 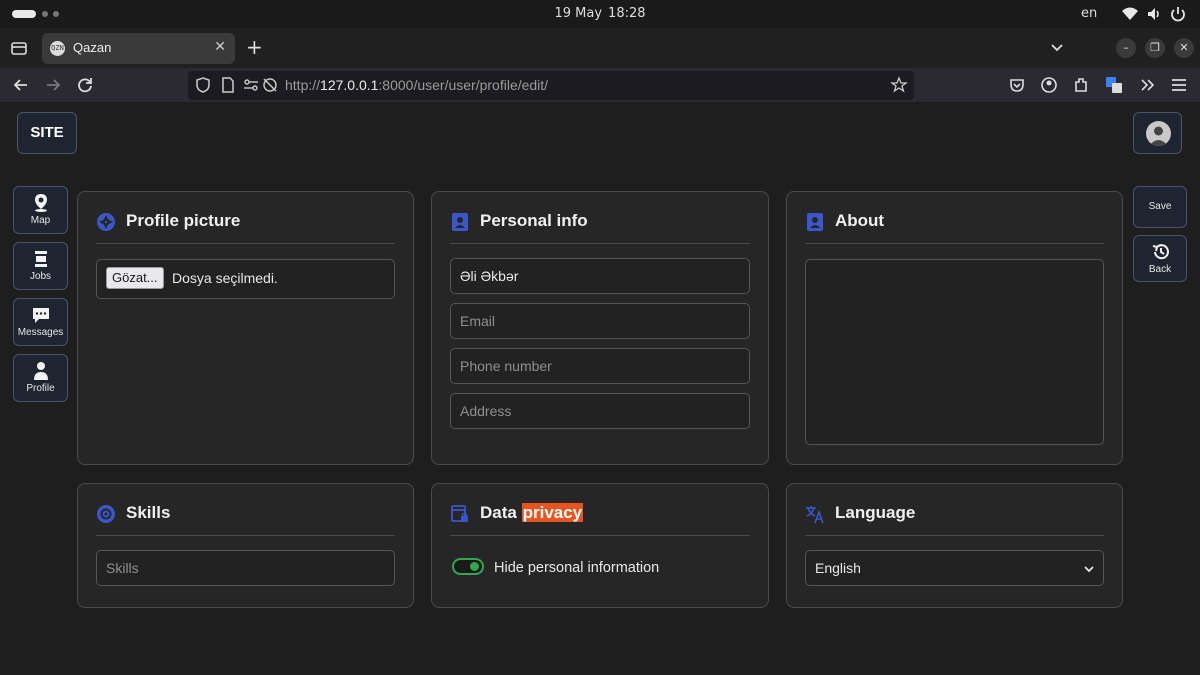 What do you see at coordinates (459, 513) in the screenshot?
I see `privacy-lock-icon` at bounding box center [459, 513].